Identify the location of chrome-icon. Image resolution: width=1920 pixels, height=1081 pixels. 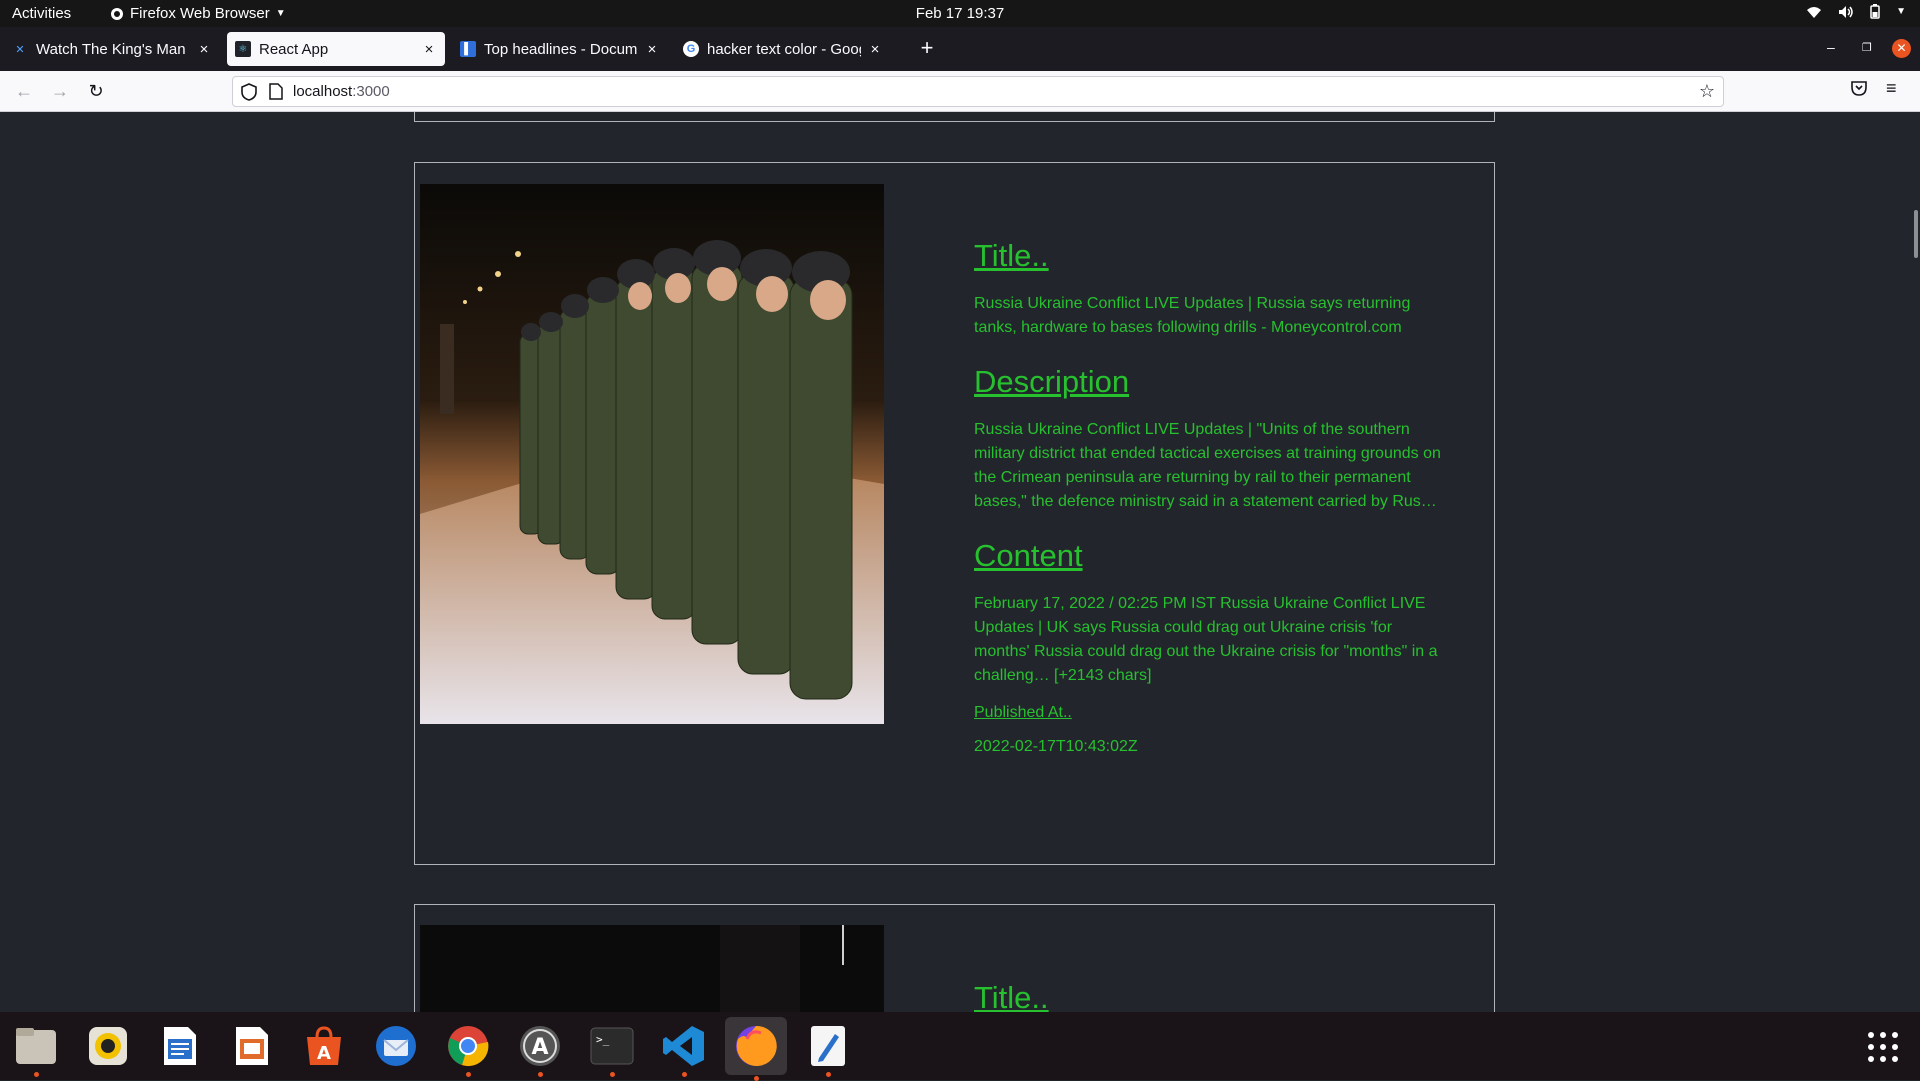
(468, 1049).